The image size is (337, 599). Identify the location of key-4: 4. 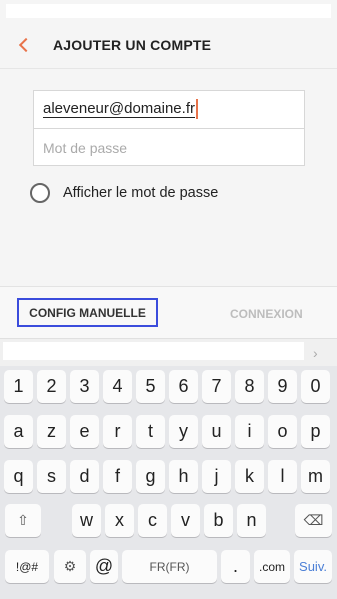
(117, 386).